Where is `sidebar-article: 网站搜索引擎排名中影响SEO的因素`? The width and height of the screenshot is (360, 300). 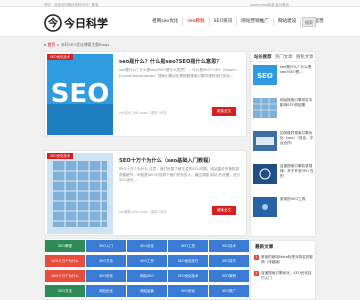
sidebar-article: 网站搜索引擎排名中影响SEO的因素 is located at coordinates (284, 112).